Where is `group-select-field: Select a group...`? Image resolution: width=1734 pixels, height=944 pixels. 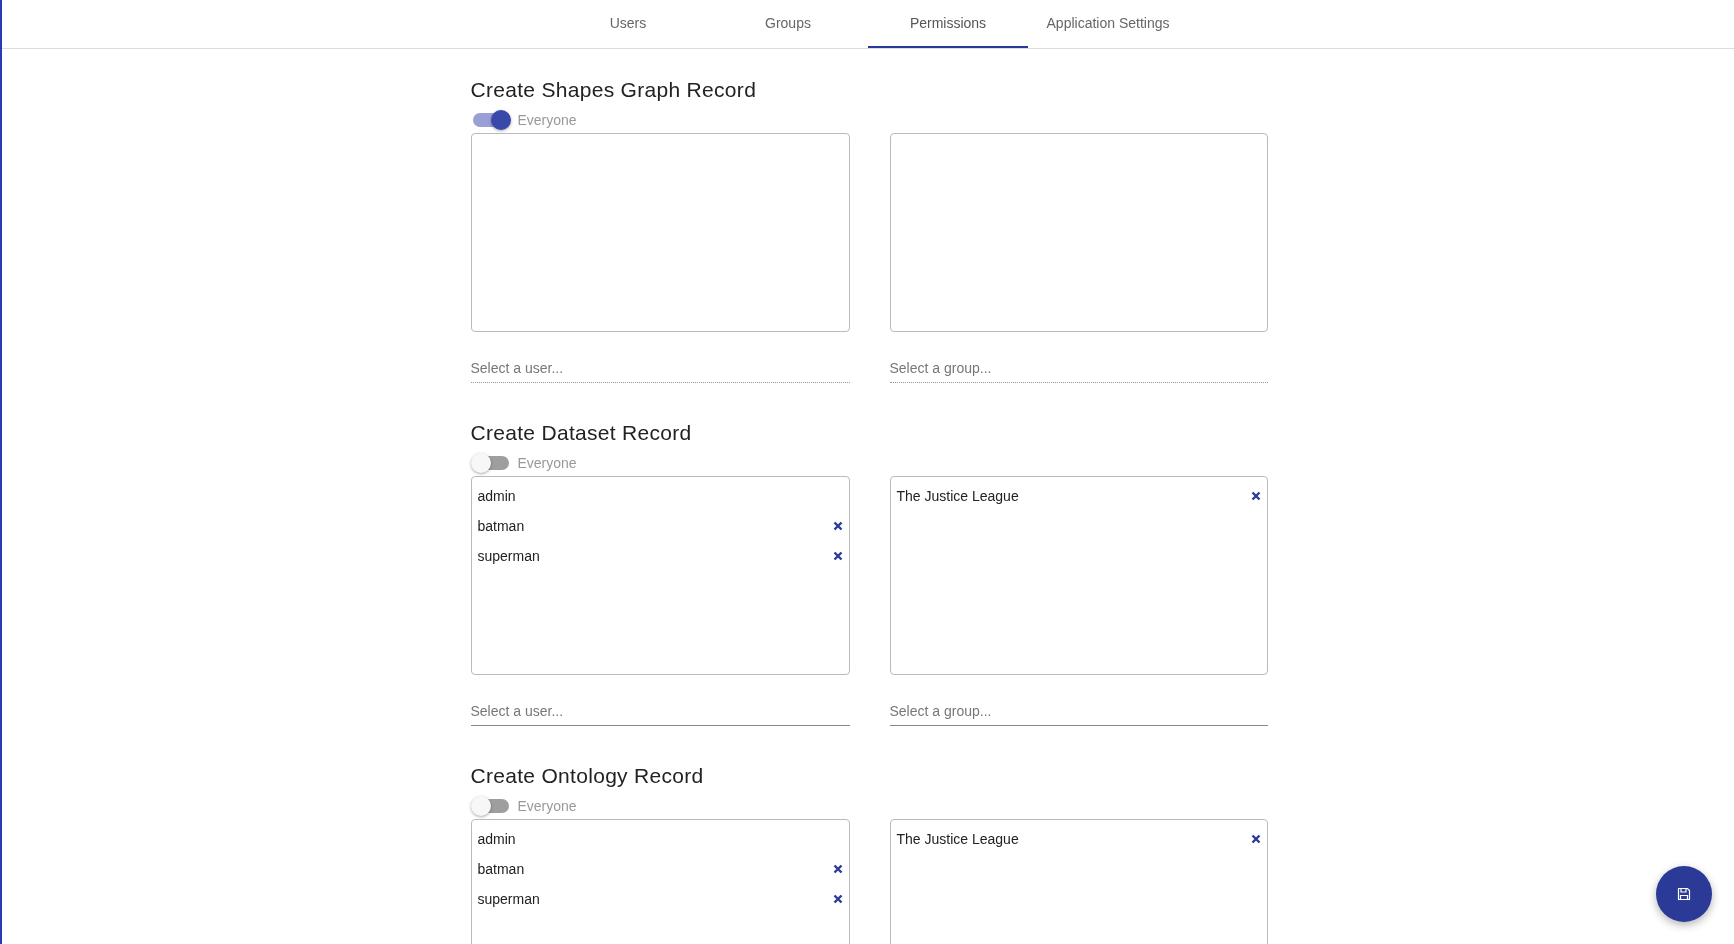 group-select-field: Select a group... is located at coordinates (1078, 712).